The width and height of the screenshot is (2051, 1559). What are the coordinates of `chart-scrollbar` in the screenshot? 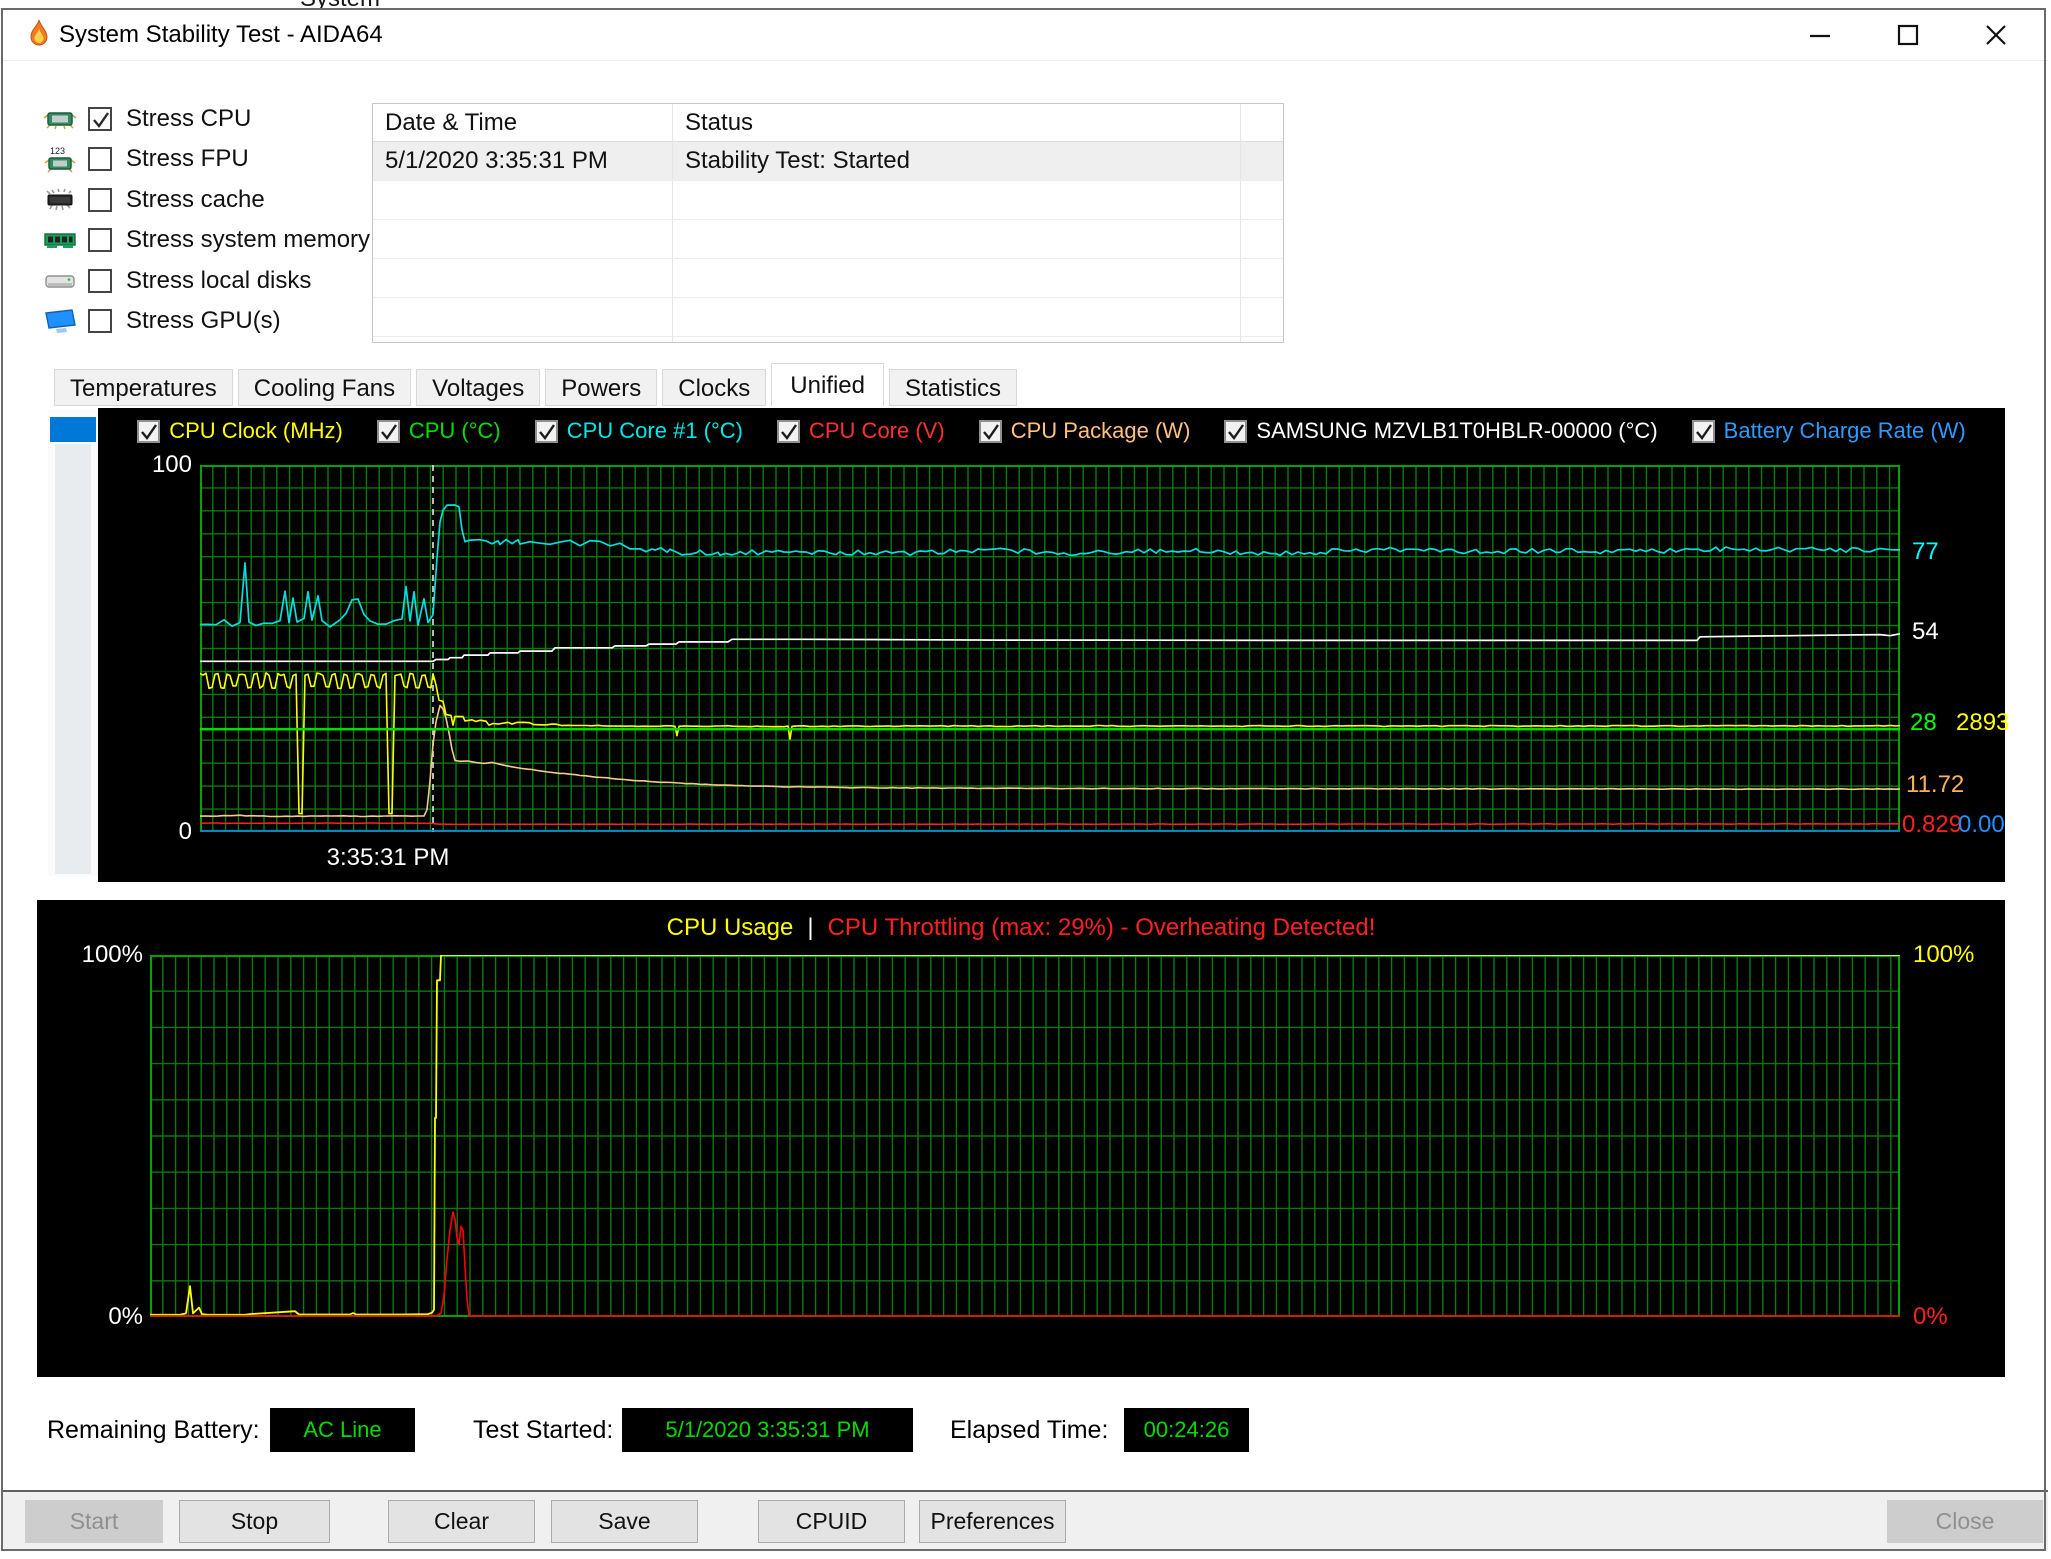 It's located at (73, 643).